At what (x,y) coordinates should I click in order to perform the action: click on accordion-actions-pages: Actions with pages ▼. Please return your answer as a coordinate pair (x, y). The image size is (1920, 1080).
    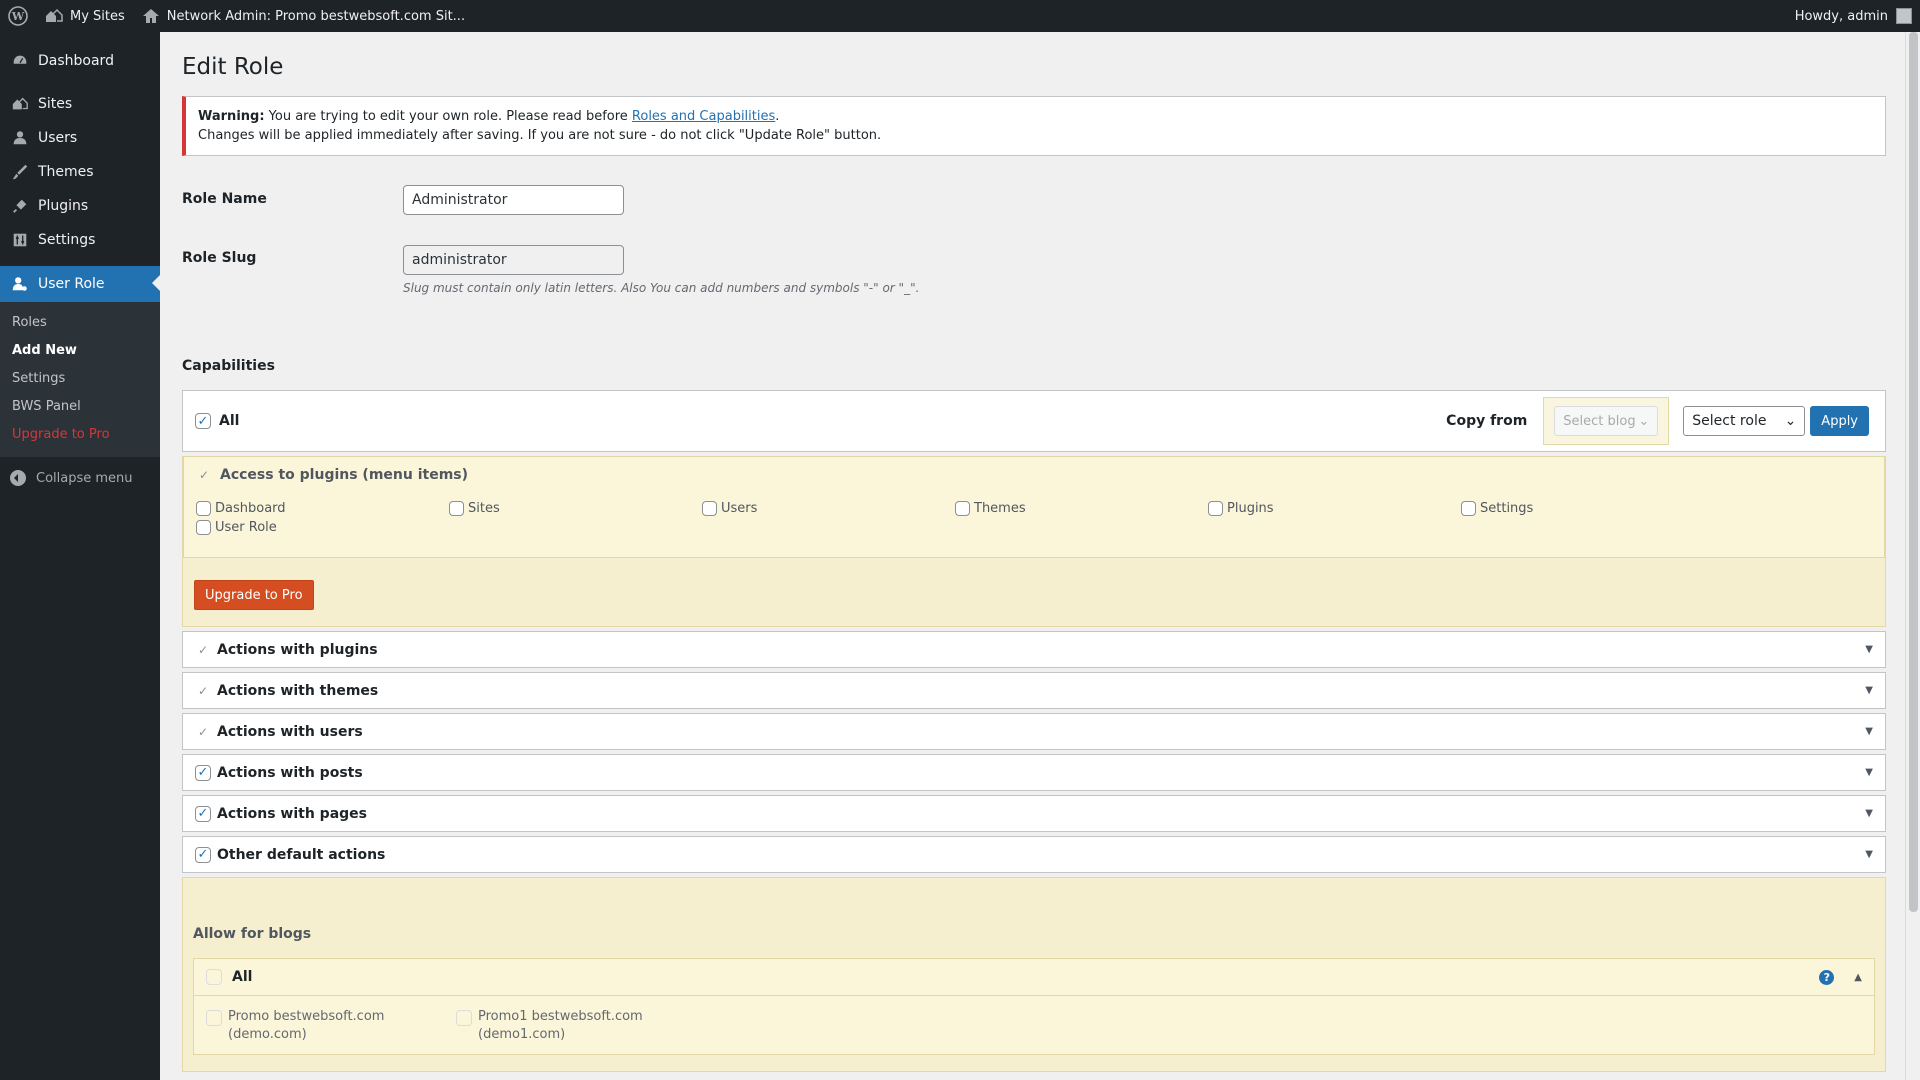
    Looking at the image, I should click on (1034, 813).